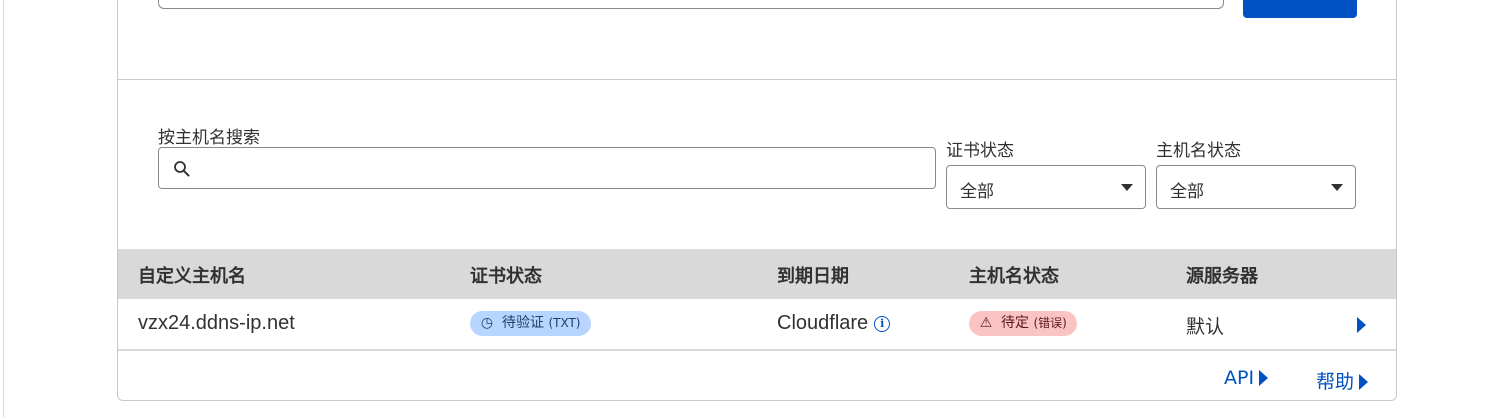 The height and width of the screenshot is (417, 1492). I want to click on column-header-origin: 源服务器, so click(1222, 275).